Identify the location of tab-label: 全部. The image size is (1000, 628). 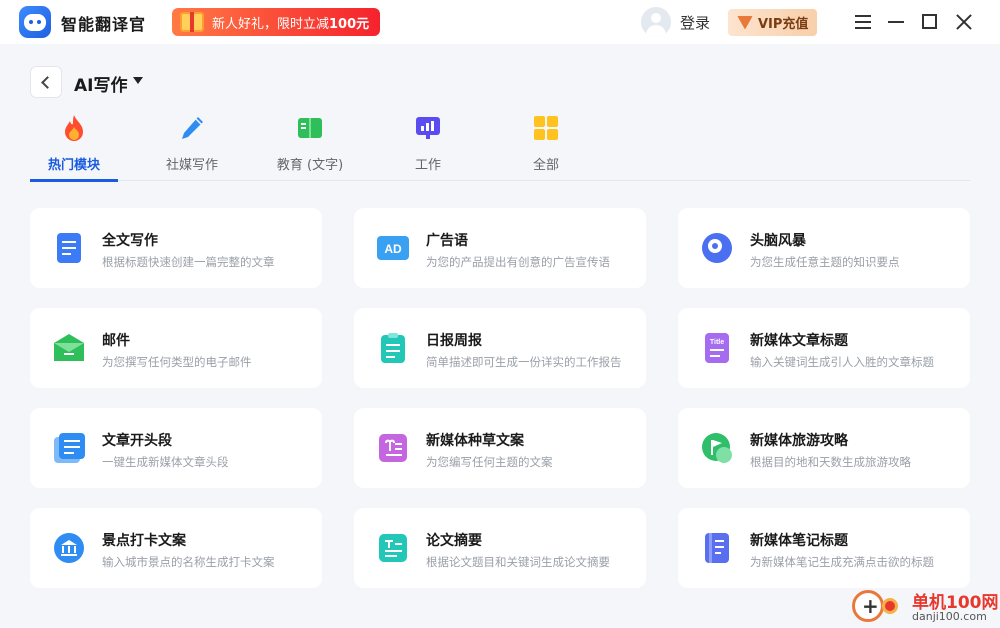
(545, 165).